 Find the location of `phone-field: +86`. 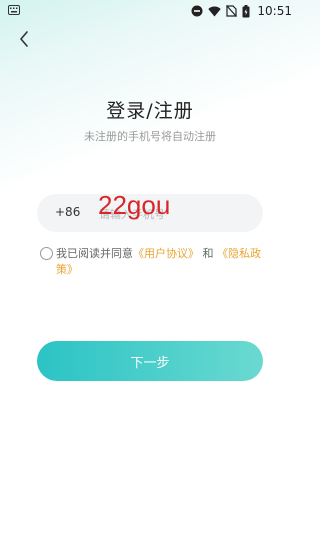

phone-field: +86 is located at coordinates (150, 213).